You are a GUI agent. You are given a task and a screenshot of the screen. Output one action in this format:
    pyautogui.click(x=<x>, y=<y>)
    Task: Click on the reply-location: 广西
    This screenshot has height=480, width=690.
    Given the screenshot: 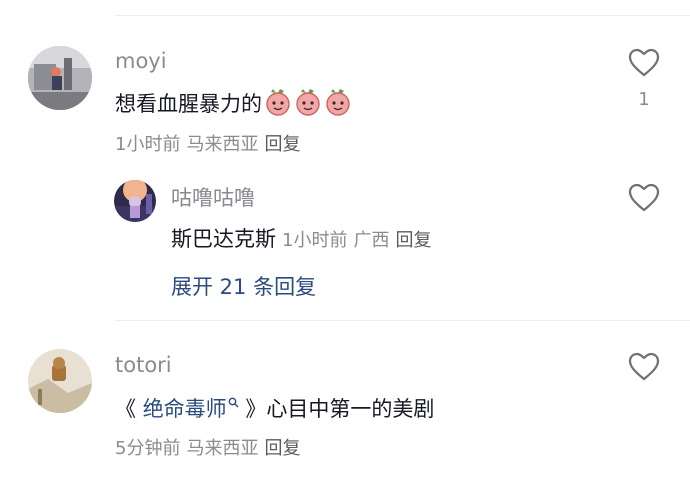 What is the action you would take?
    pyautogui.click(x=371, y=240)
    